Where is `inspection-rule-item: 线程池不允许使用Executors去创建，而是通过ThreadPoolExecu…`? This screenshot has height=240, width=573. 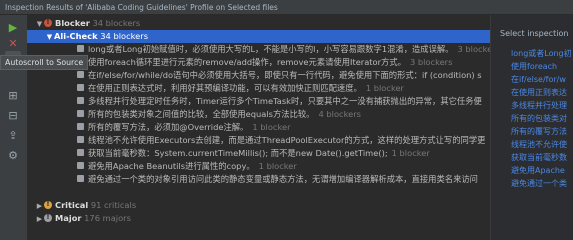
inspection-rule-item: 线程池不允许使用Executors去创建，而是通过ThreadPoolExecu… is located at coordinates (258, 140).